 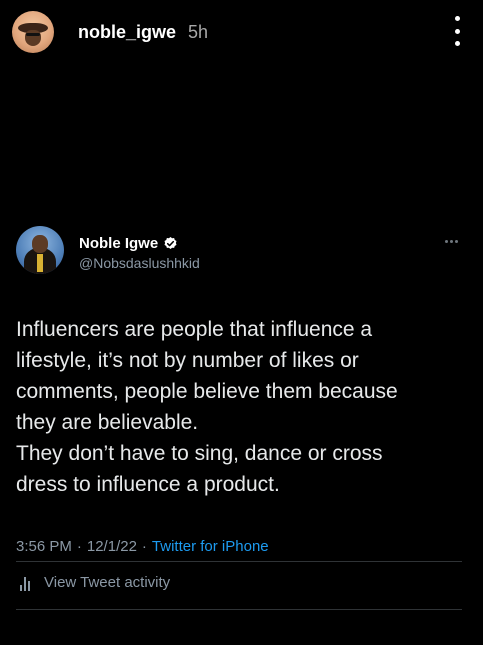 I want to click on tweet-handle: @Nobsdaslushhkid, so click(x=139, y=263).